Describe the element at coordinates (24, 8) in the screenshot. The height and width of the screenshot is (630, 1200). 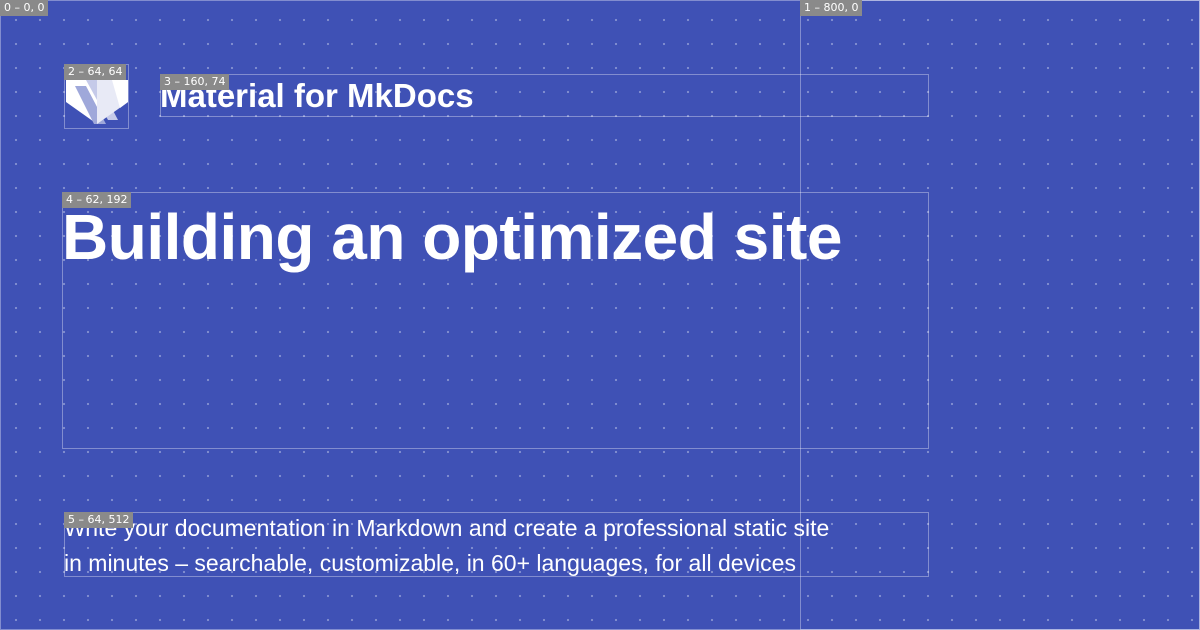
I see `debug-label: 0 – 0, 0` at that location.